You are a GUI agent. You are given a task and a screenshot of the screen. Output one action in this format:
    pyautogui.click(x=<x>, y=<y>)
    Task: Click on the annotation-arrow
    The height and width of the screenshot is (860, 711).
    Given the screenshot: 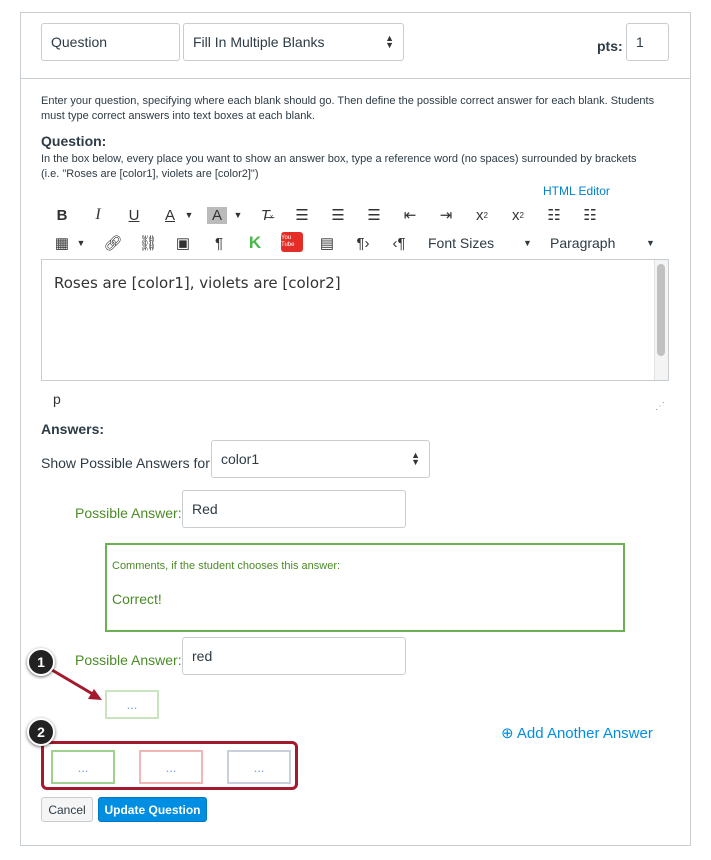 What is the action you would take?
    pyautogui.click(x=76, y=684)
    